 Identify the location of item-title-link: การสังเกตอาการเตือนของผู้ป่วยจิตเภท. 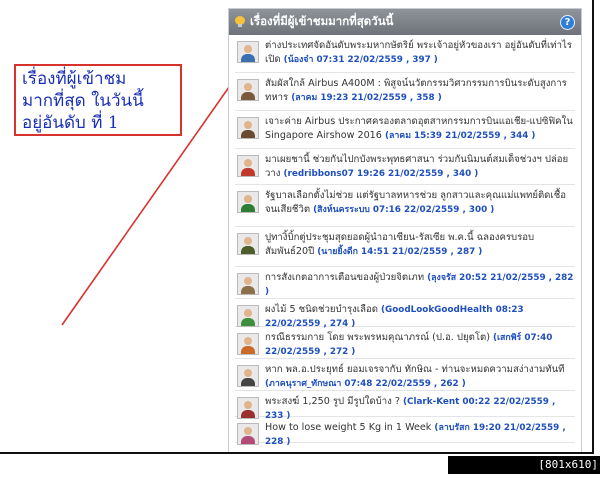
(344, 277).